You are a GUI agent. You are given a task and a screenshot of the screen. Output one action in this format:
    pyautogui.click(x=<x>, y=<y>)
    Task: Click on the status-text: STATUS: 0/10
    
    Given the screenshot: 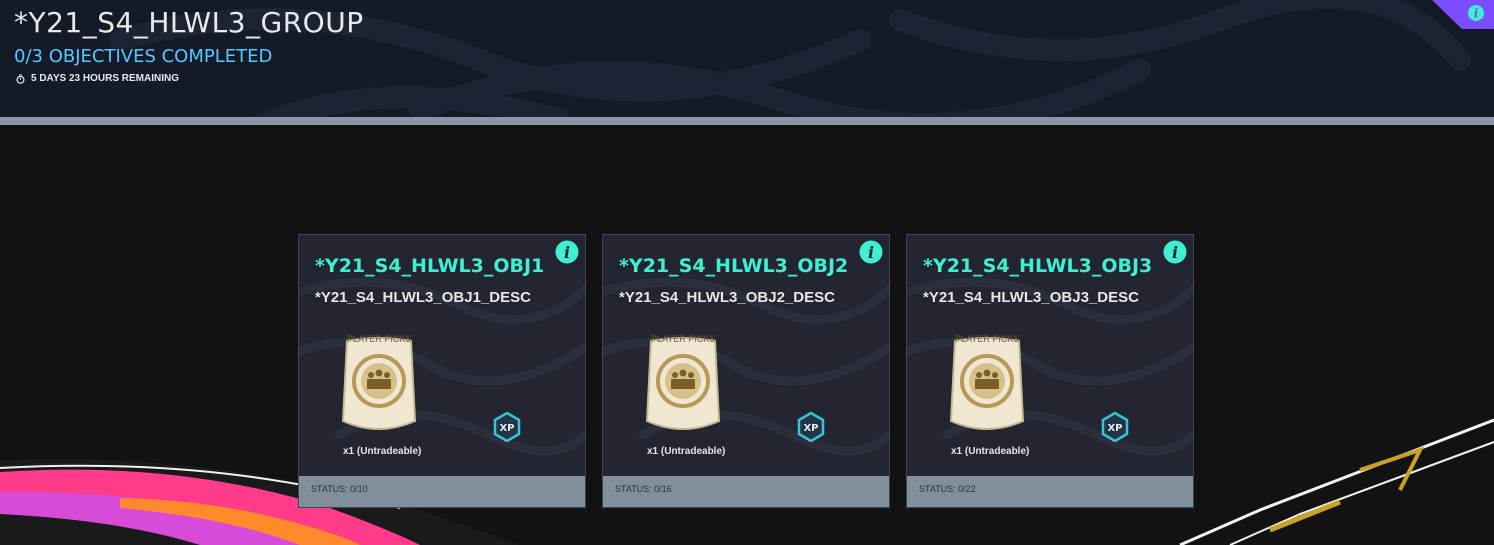 What is the action you would take?
    pyautogui.click(x=442, y=491)
    